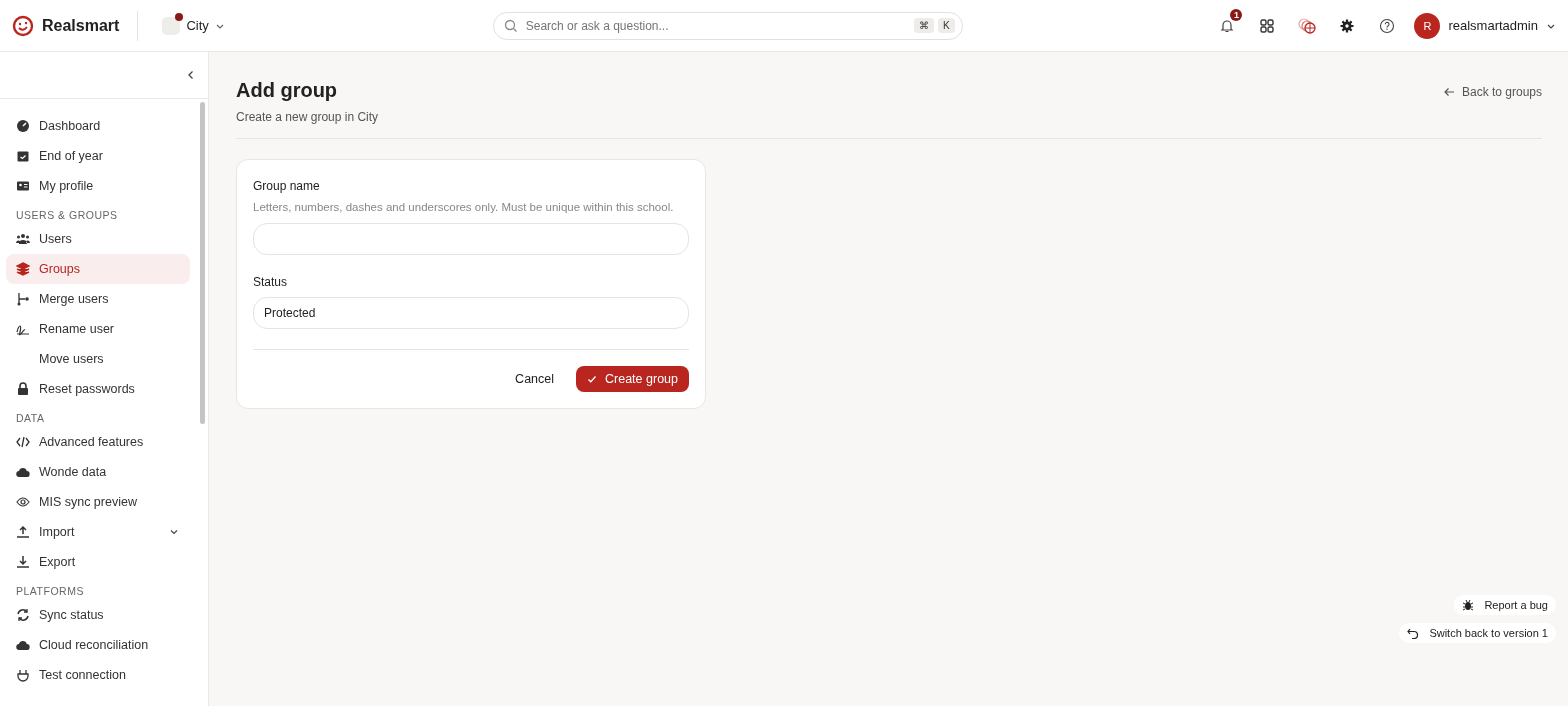  Describe the element at coordinates (193, 25) in the screenshot. I see `school-switcher: City` at that location.